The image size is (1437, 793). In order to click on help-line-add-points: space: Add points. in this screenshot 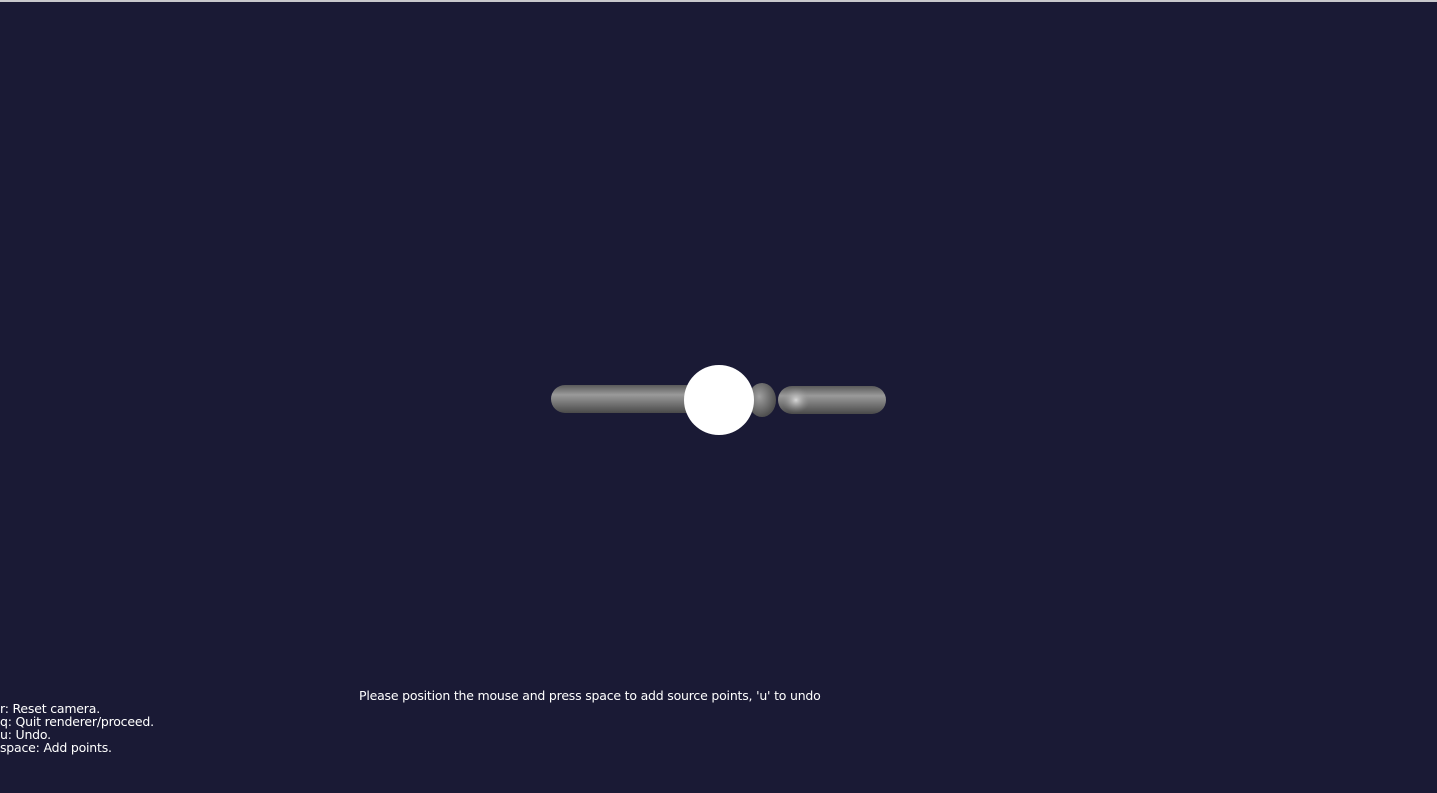, I will do `click(56, 747)`.